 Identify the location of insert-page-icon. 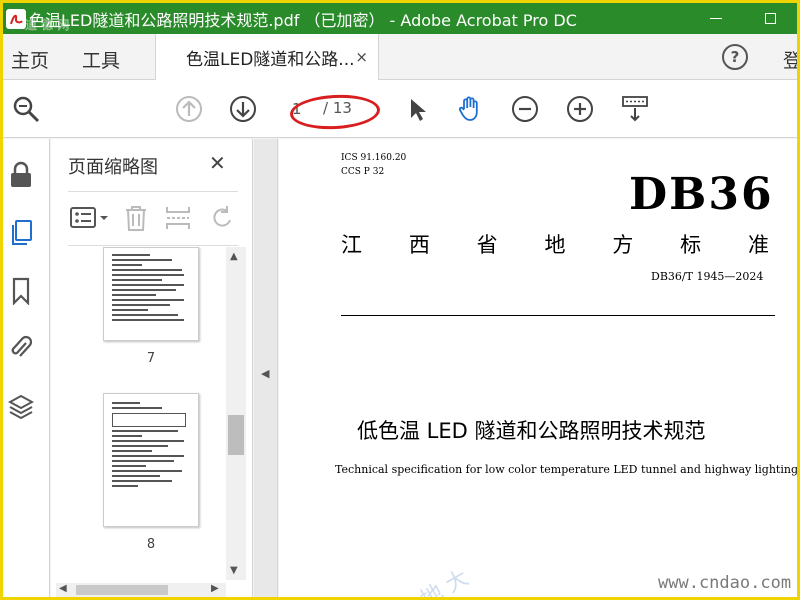
(178, 220).